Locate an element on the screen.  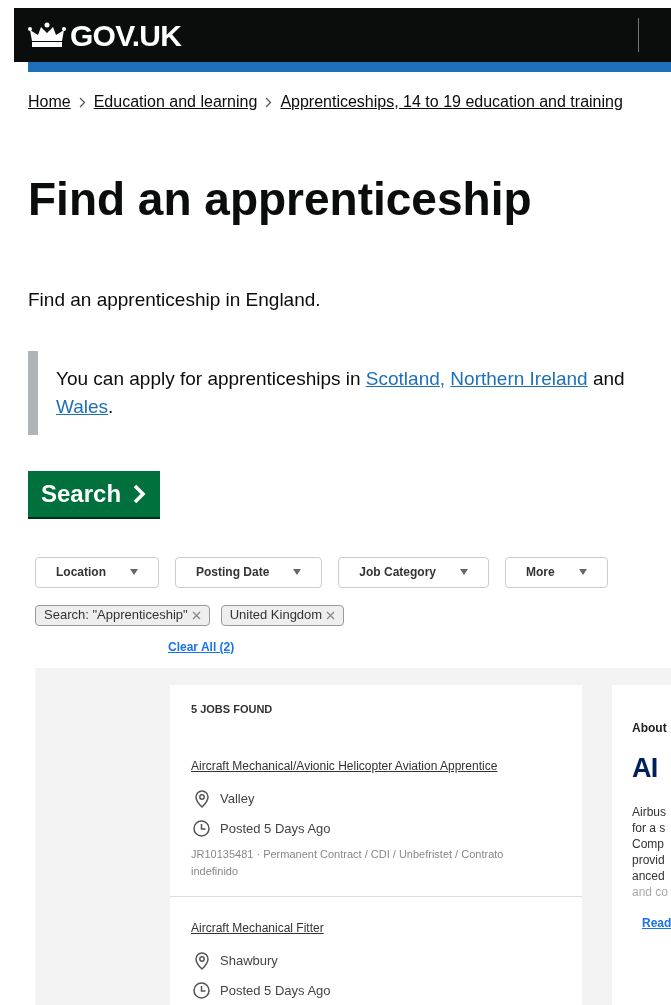
job-title-link: Aircraft Mechanical Fitter is located at coordinates (376, 928).